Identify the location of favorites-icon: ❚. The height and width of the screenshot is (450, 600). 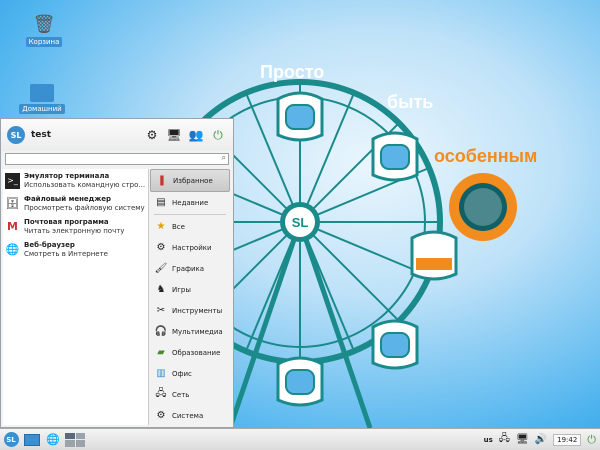
(162, 180).